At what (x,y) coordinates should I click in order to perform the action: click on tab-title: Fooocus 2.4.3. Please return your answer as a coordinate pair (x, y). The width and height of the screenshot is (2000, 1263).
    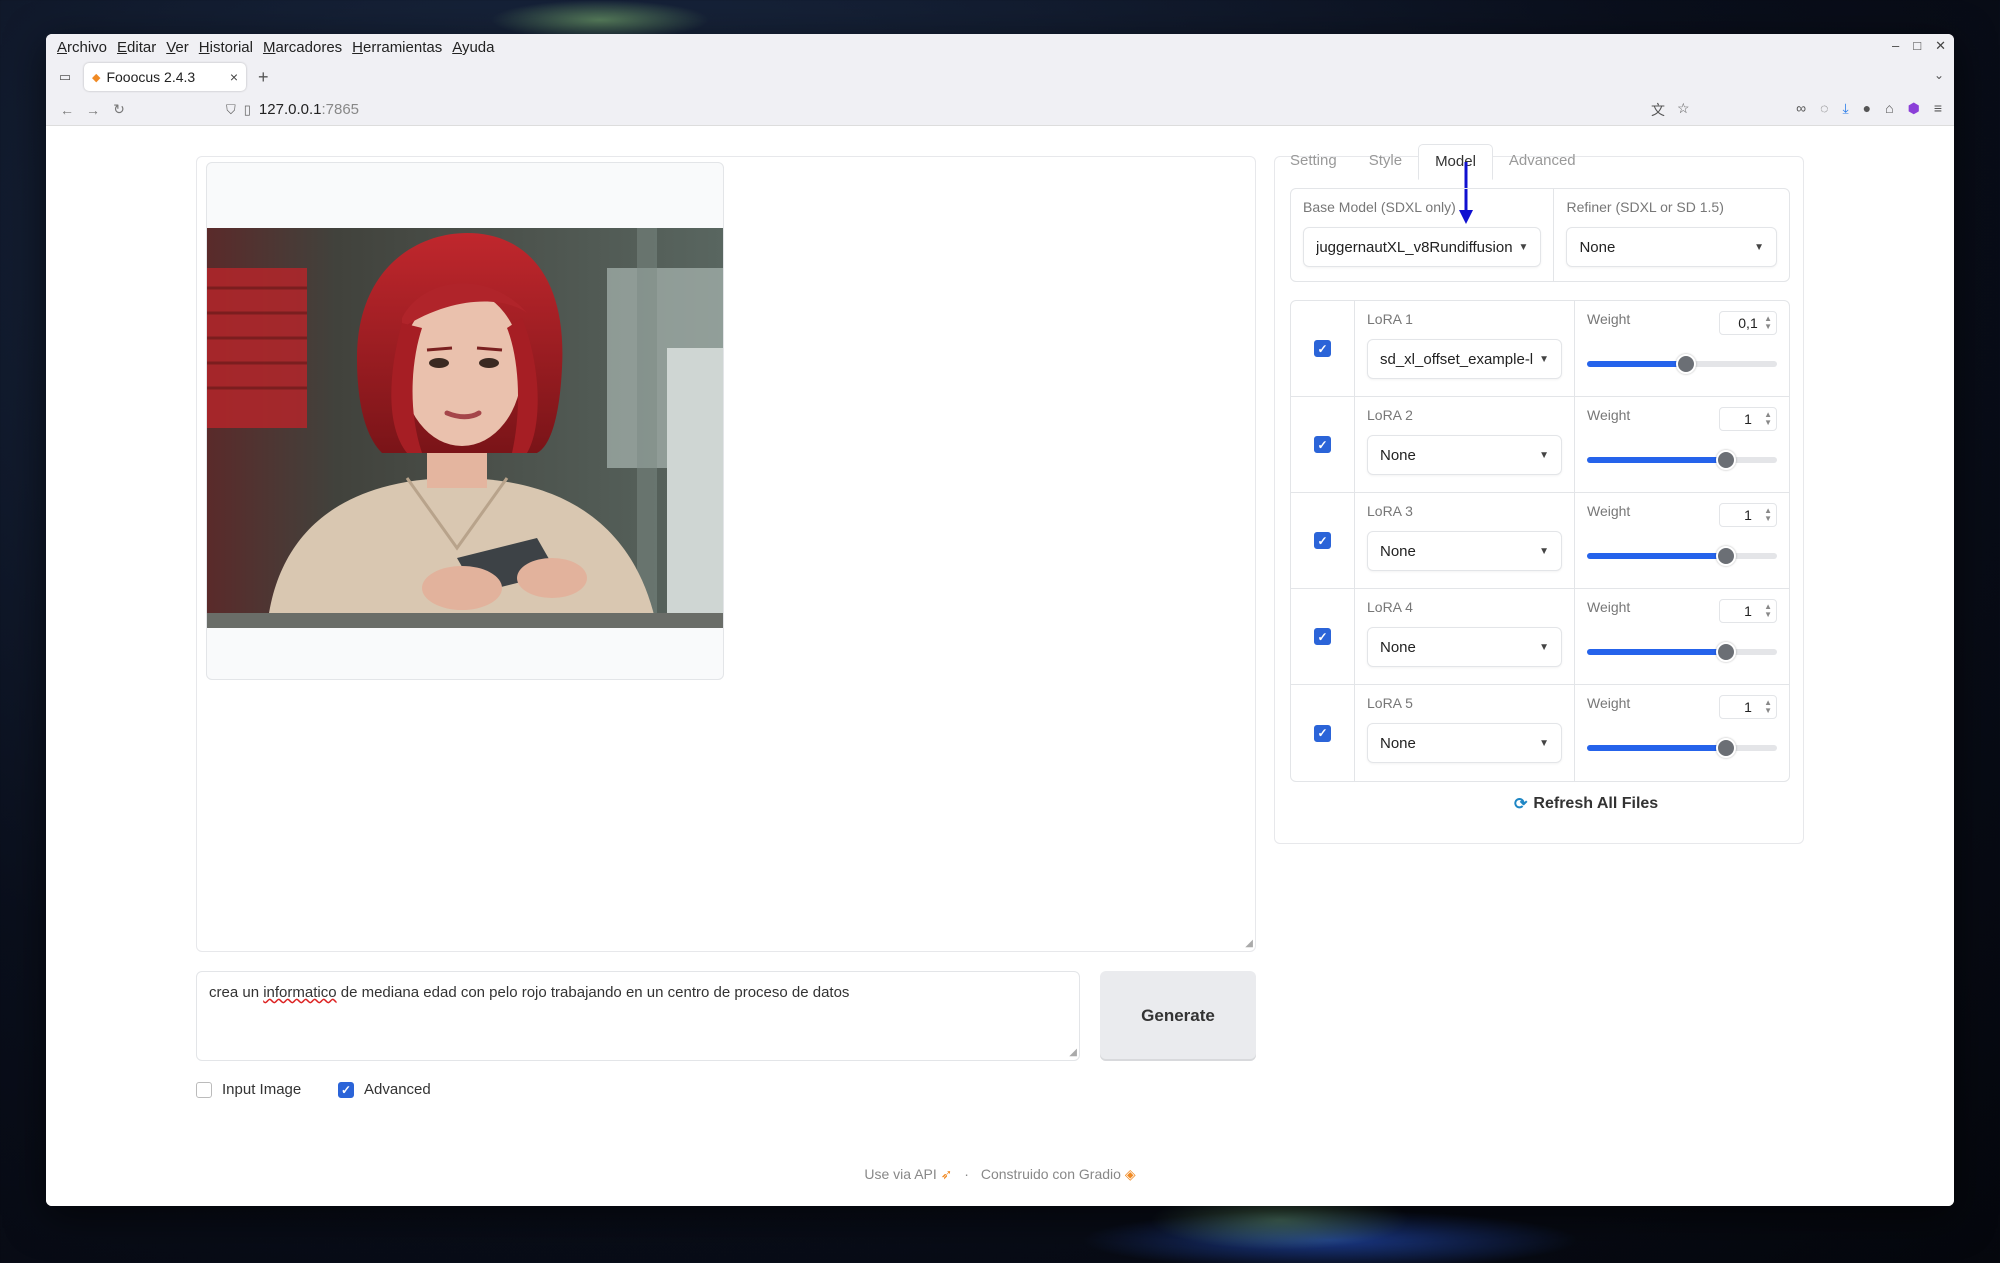
    Looking at the image, I should click on (151, 77).